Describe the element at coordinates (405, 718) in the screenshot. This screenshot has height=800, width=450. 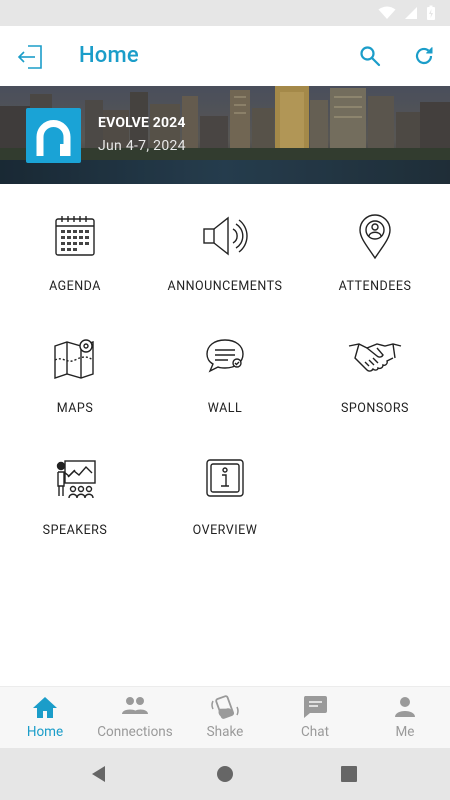
I see `nav-me: Me` at that location.